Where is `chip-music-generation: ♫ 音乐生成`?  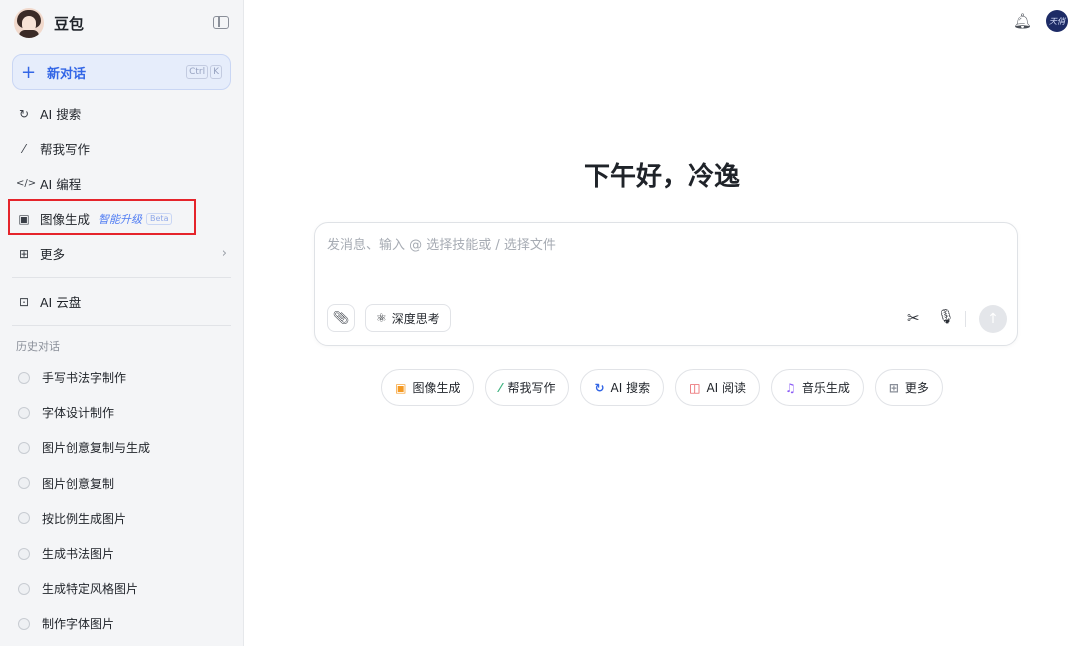
chip-music-generation: ♫ 音乐生成 is located at coordinates (817, 387).